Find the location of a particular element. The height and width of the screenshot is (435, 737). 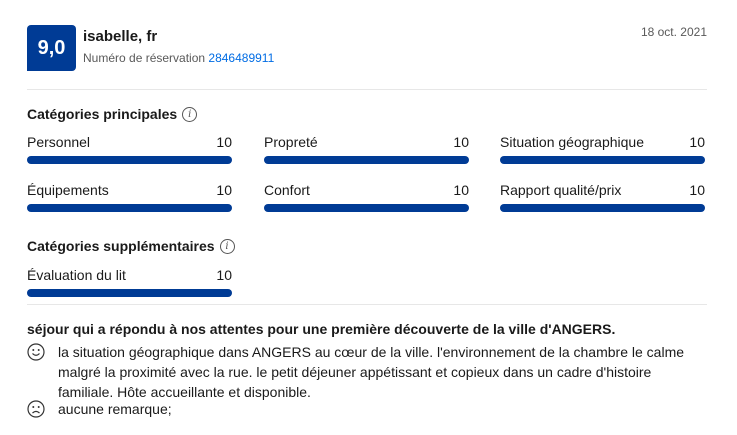

score-badge: 9,0 is located at coordinates (51, 48).